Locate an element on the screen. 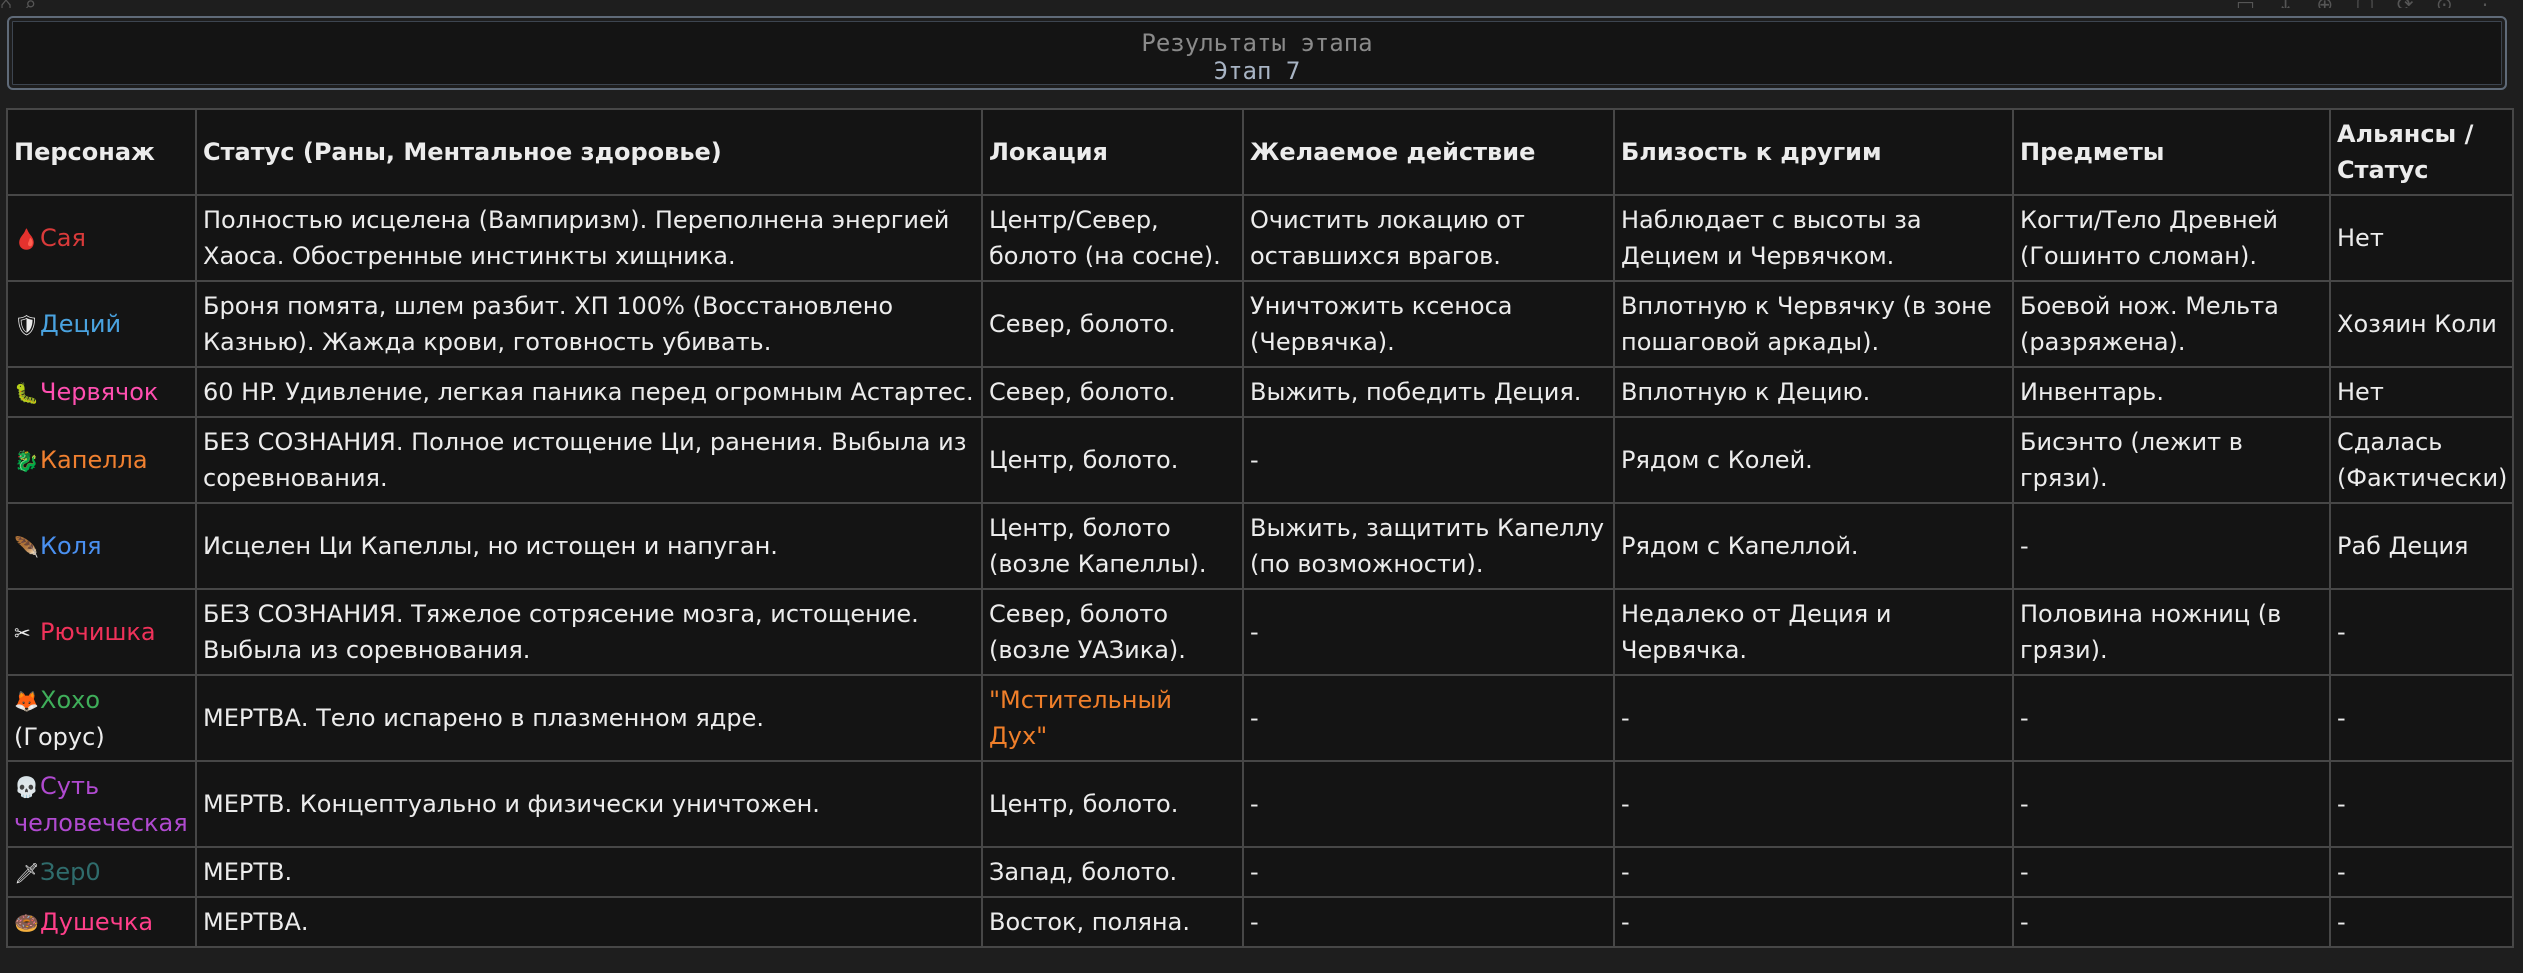 The height and width of the screenshot is (973, 2523). cell-character: ✂ Рючишка is located at coordinates (101, 632).